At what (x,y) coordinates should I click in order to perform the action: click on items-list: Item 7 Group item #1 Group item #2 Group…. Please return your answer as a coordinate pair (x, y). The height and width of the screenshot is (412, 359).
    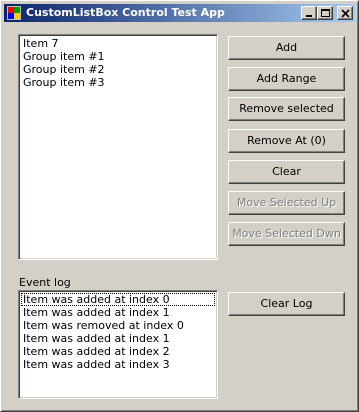
    Looking at the image, I should click on (118, 62).